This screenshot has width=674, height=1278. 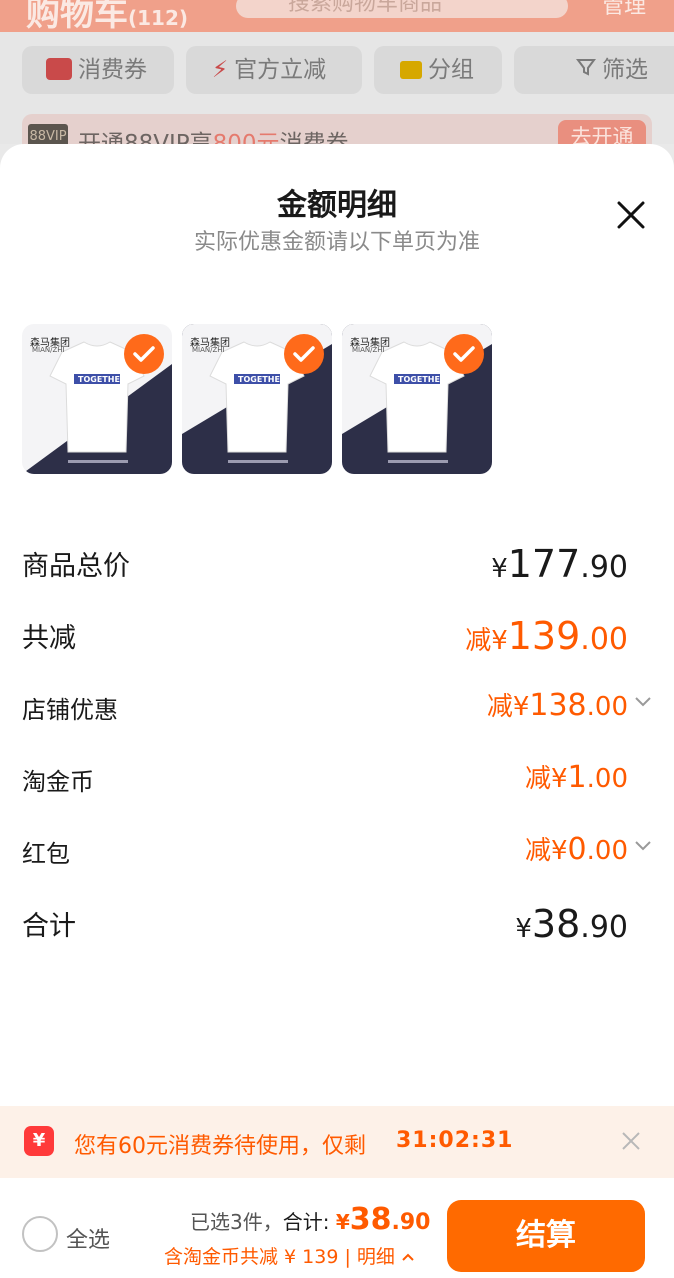 What do you see at coordinates (58, 782) in the screenshot?
I see `row-label: 淘金币` at bounding box center [58, 782].